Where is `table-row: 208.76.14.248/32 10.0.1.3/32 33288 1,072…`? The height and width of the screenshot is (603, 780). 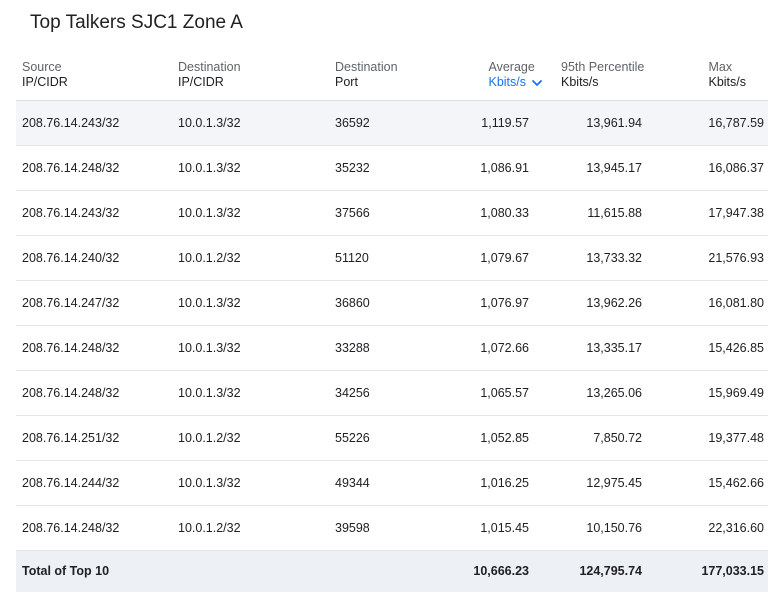
table-row: 208.76.14.248/32 10.0.1.3/32 33288 1,072… is located at coordinates (392, 348).